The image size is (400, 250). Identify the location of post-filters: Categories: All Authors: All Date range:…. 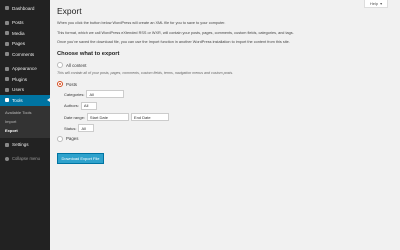
(222, 111).